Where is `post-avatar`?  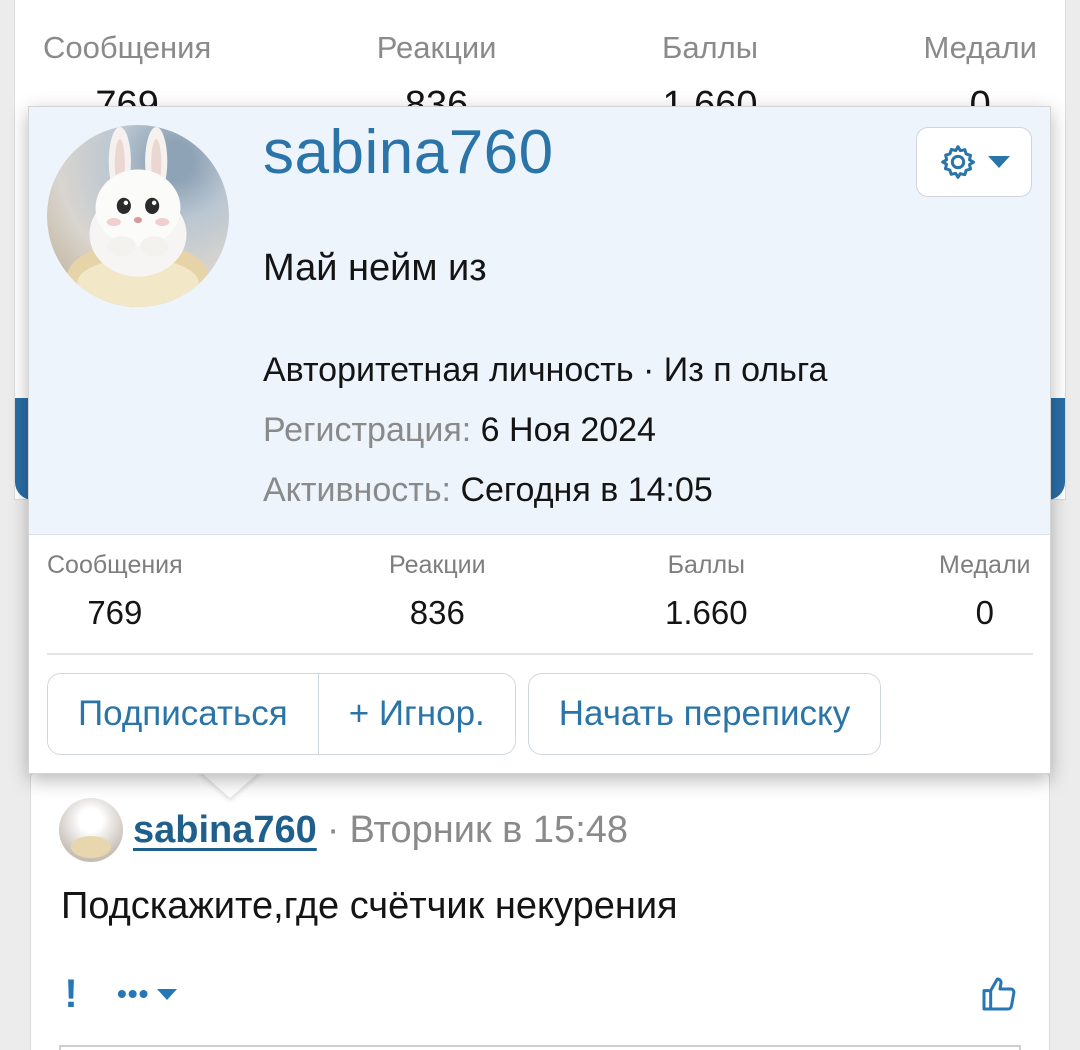 post-avatar is located at coordinates (91, 830).